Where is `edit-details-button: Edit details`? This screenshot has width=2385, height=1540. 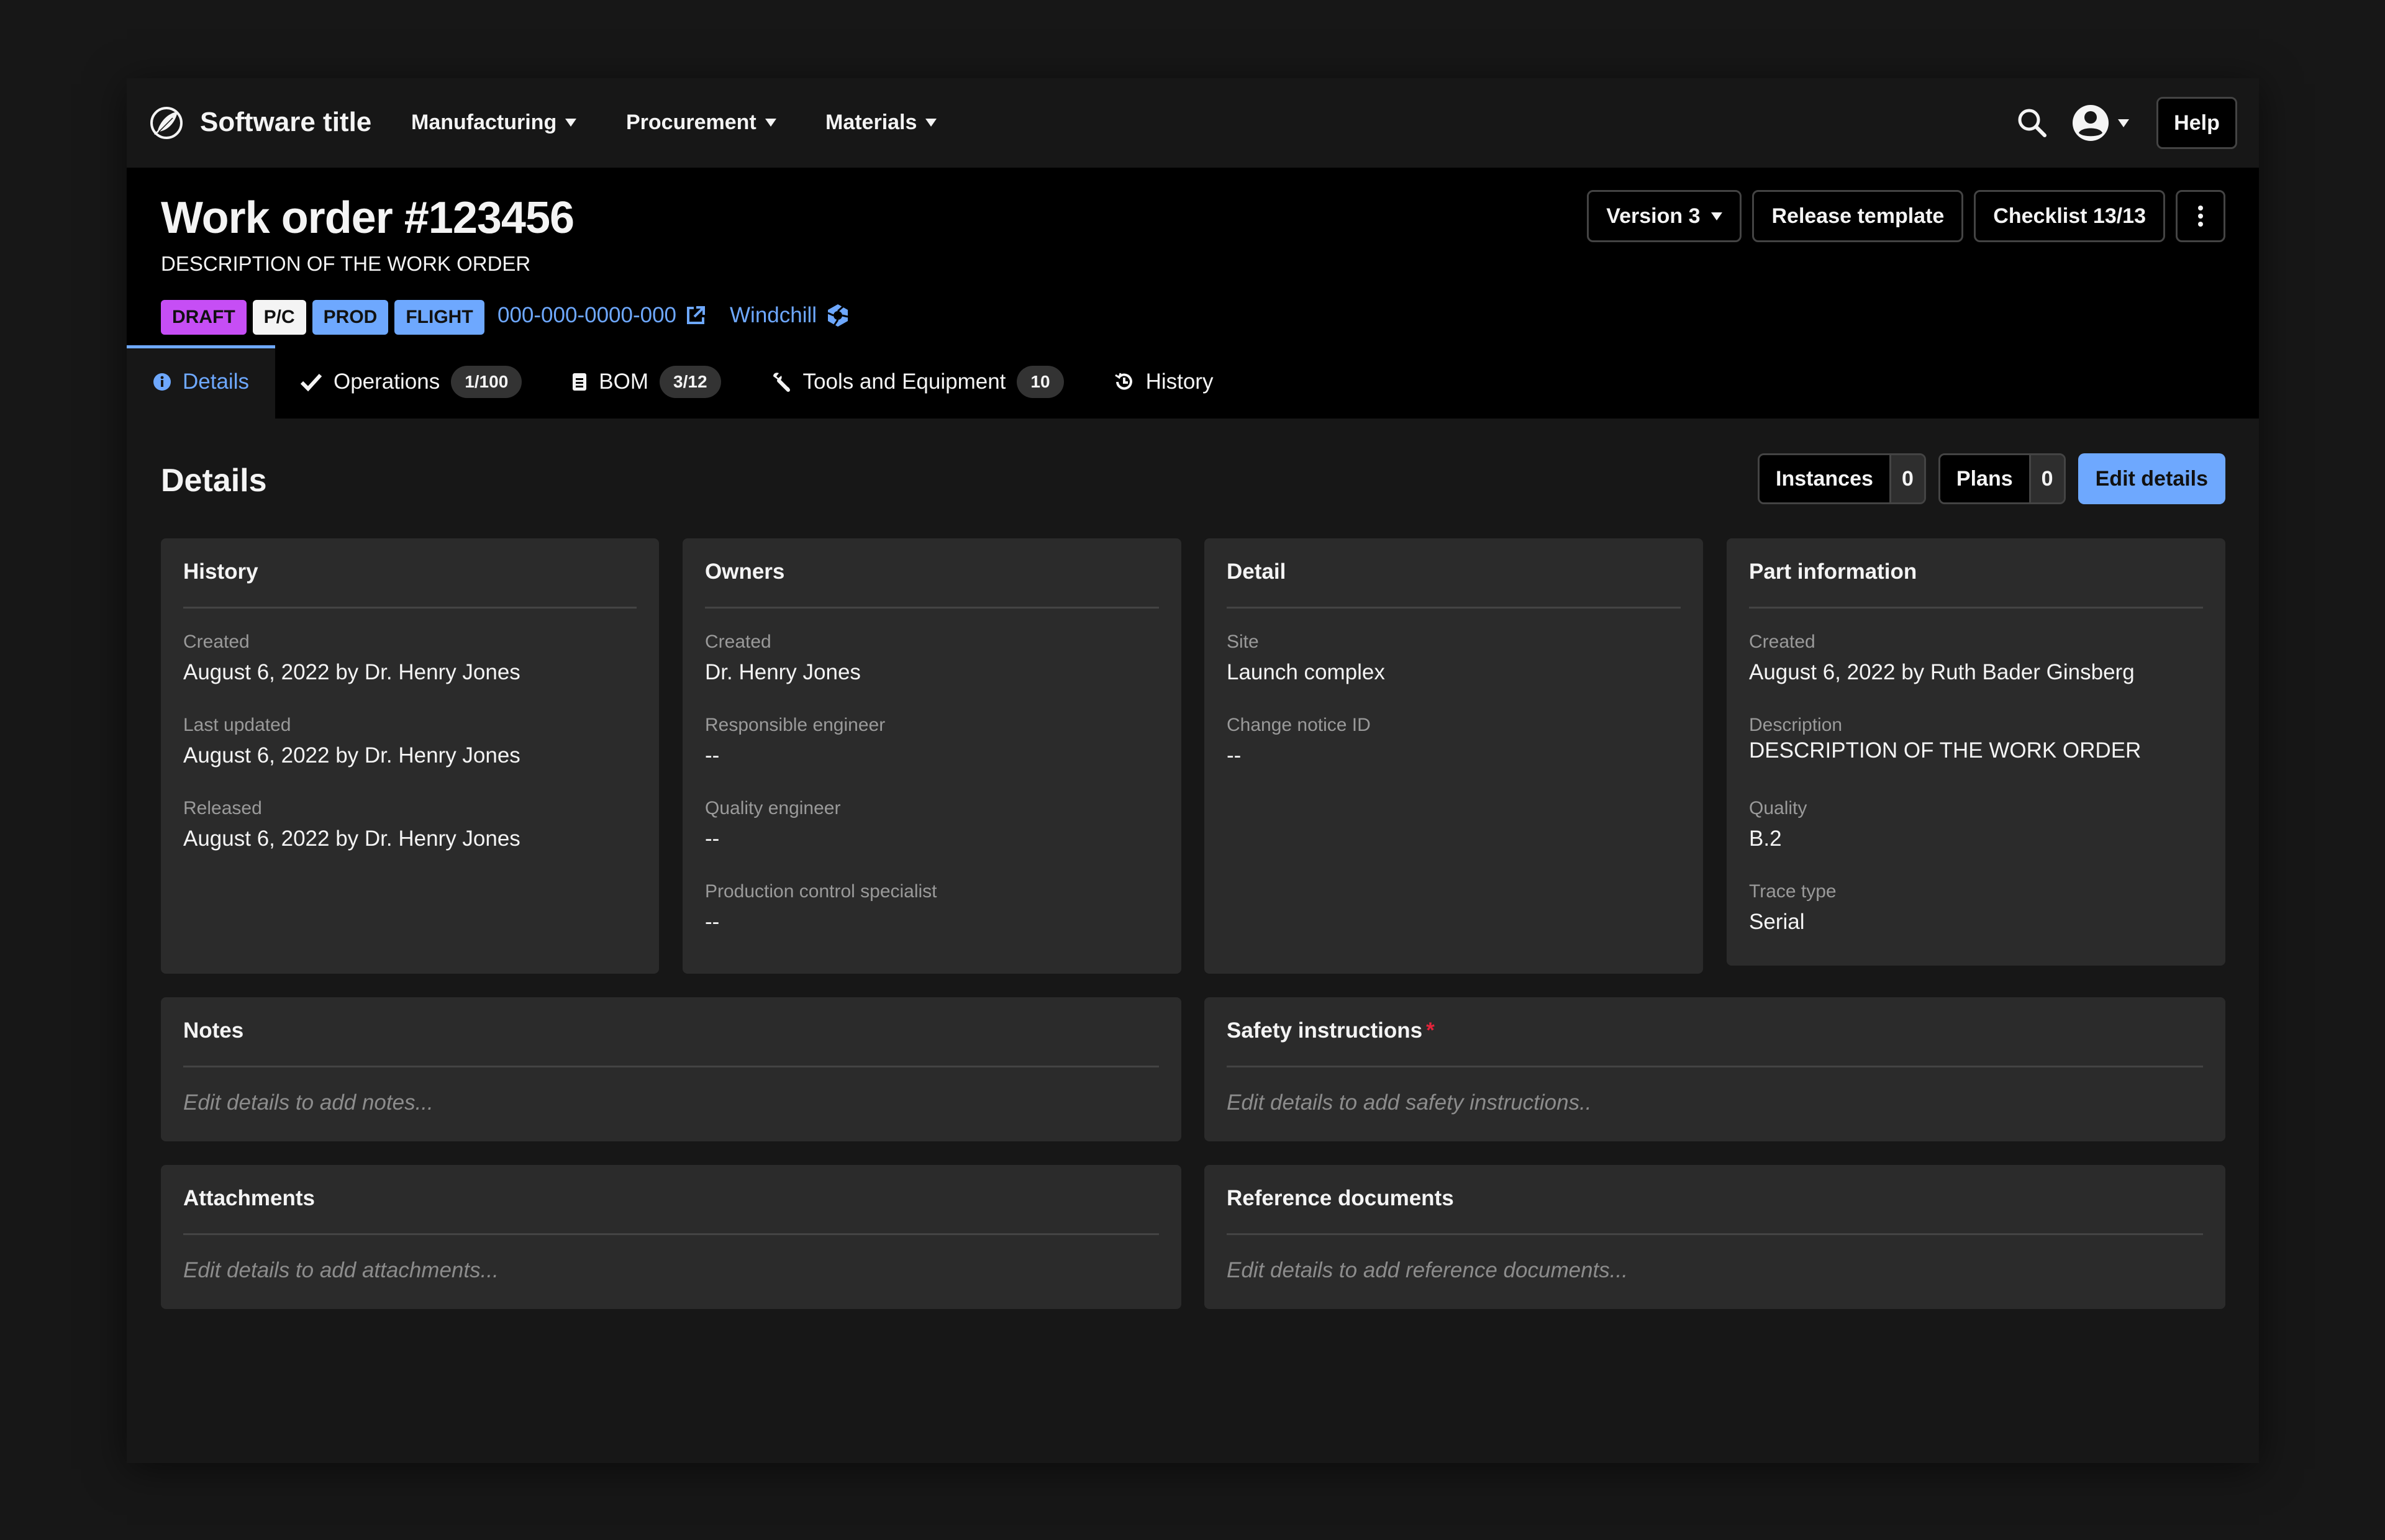 edit-details-button: Edit details is located at coordinates (2151, 479).